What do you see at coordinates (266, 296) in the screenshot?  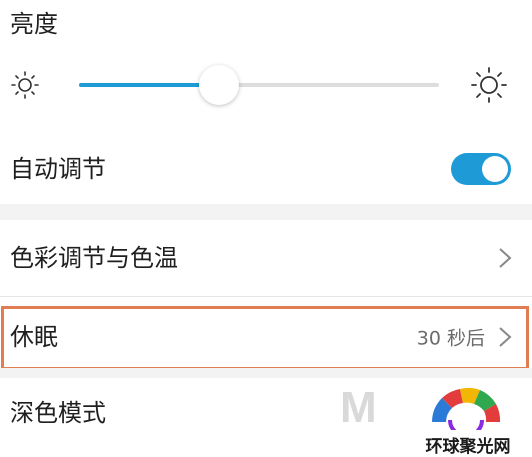 I see `row-divider` at bounding box center [266, 296].